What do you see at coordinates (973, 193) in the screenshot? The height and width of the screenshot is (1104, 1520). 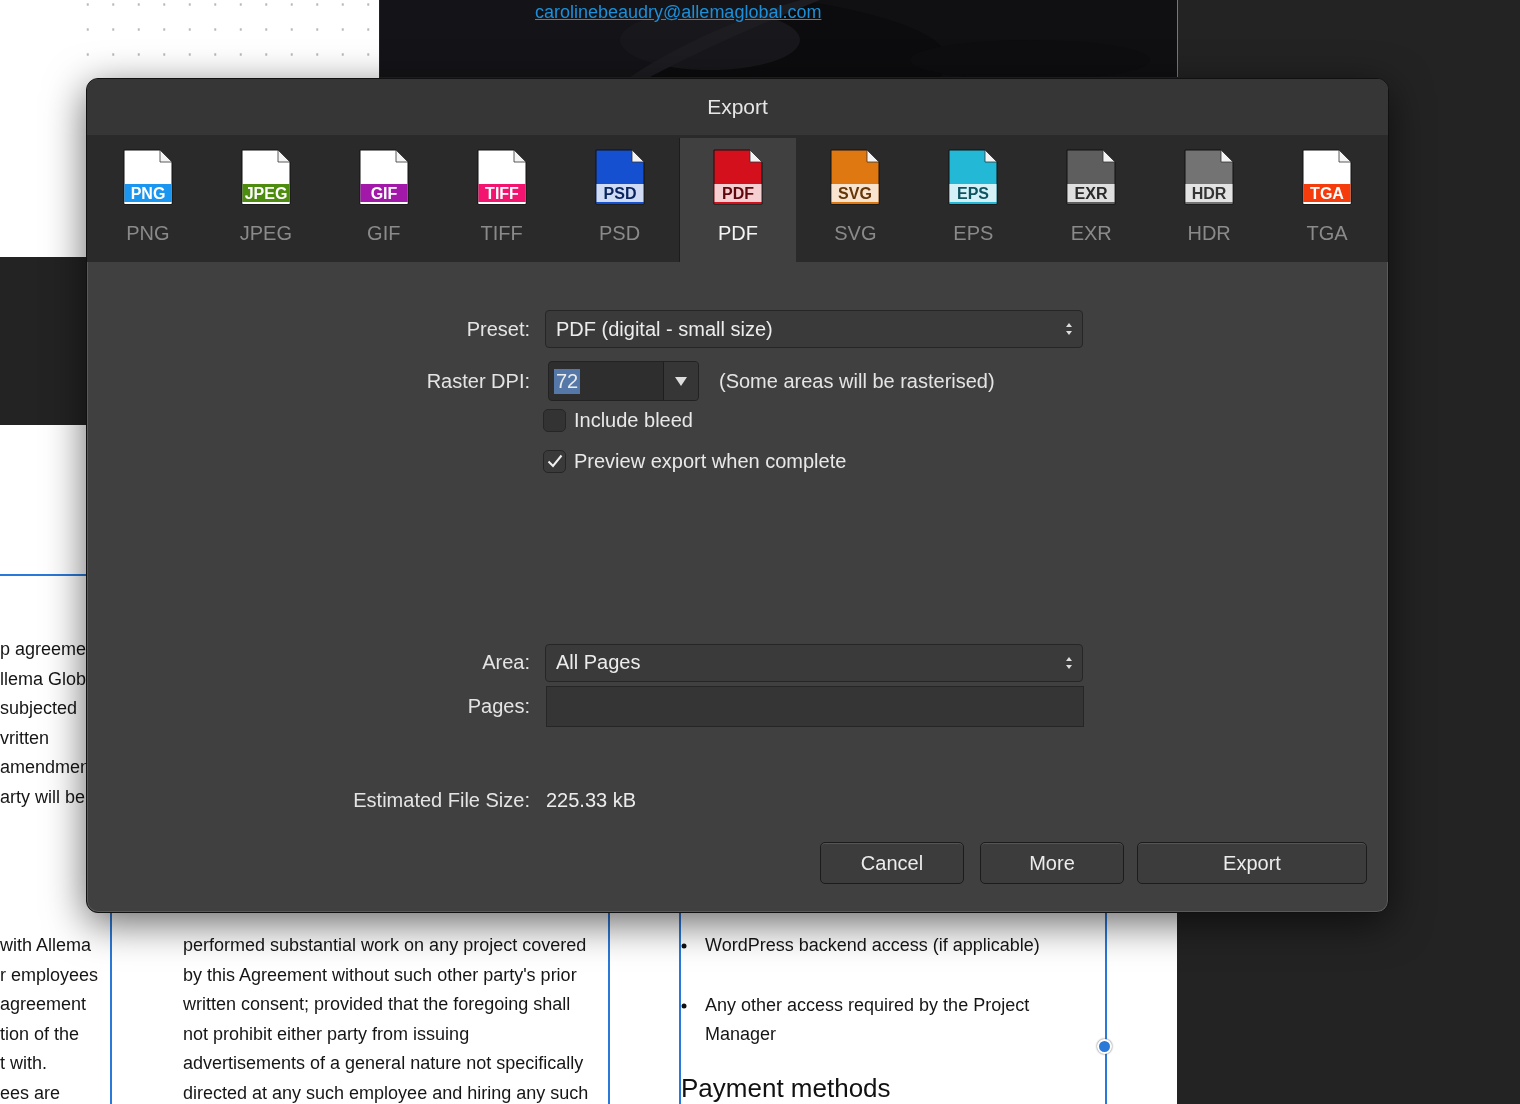 I see `icon-label: EPS` at bounding box center [973, 193].